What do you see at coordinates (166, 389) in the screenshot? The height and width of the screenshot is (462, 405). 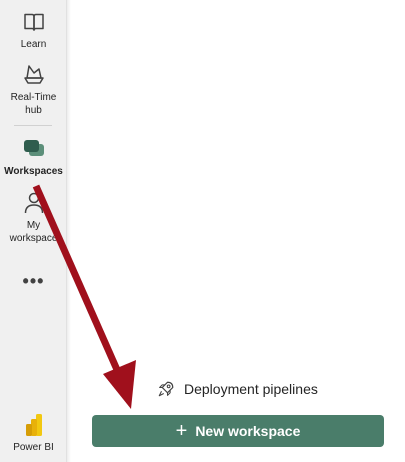 I see `rocket-icon` at bounding box center [166, 389].